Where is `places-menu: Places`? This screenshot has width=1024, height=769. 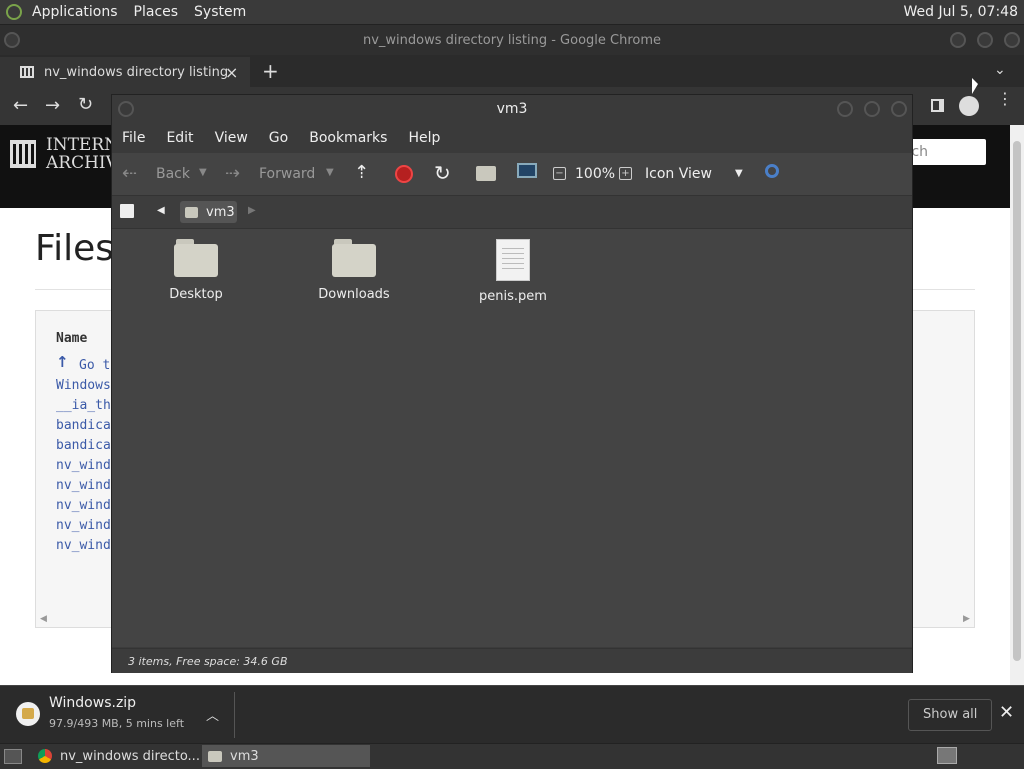
places-menu: Places is located at coordinates (156, 12).